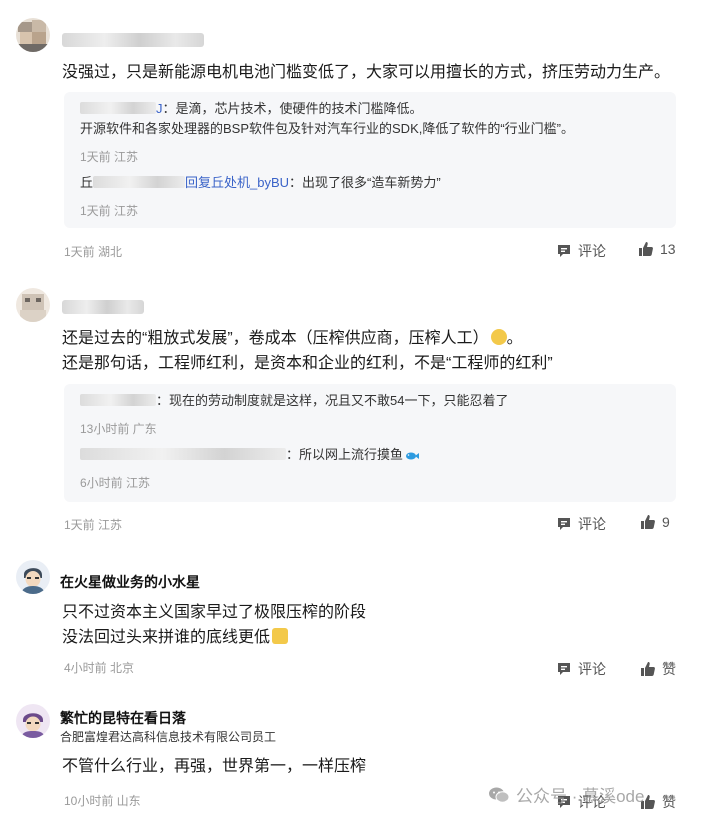 This screenshot has height=822, width=710. I want to click on wechat-icon, so click(499, 795).